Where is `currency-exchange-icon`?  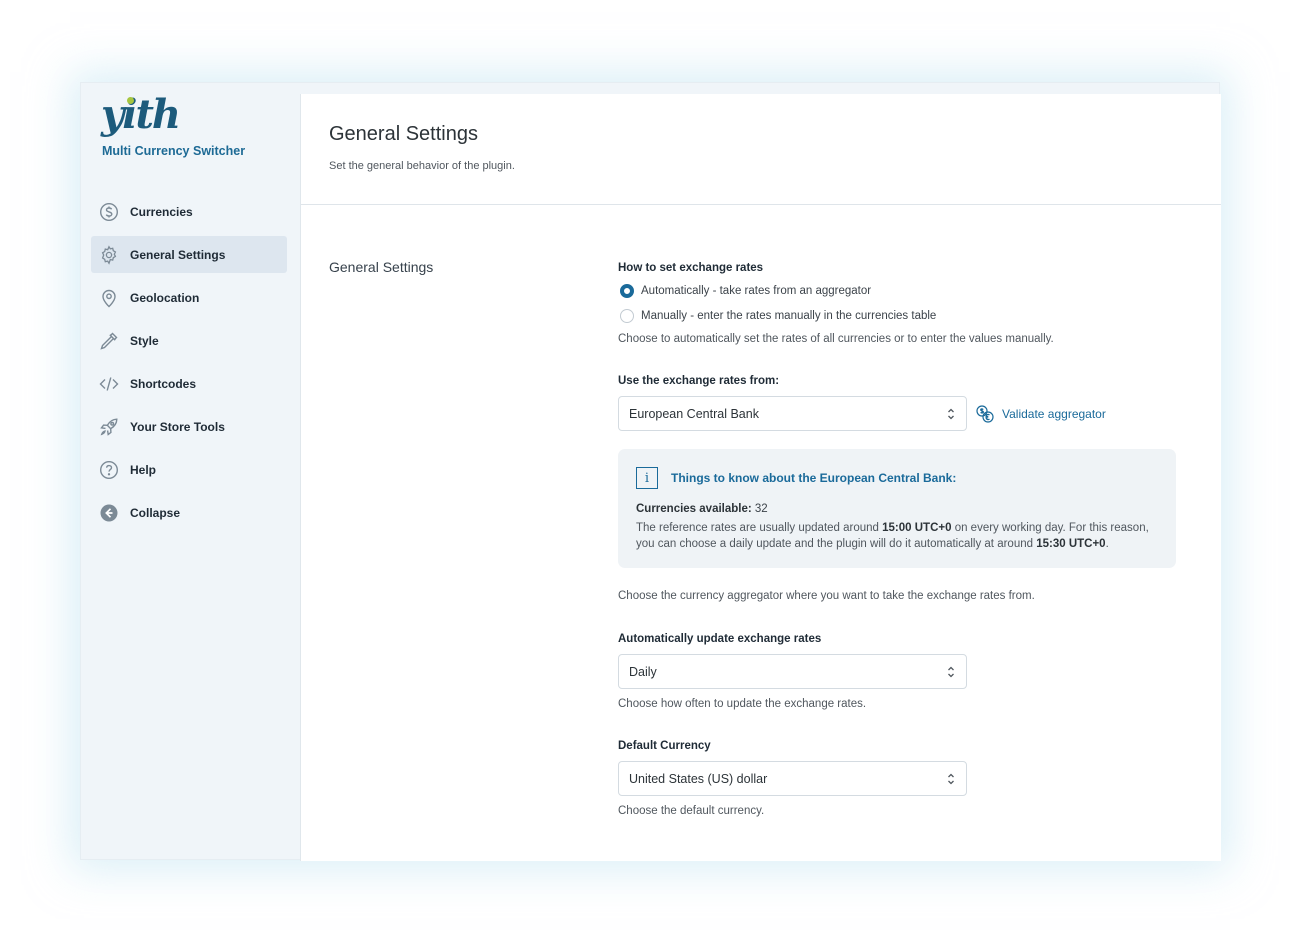
currency-exchange-icon is located at coordinates (985, 413).